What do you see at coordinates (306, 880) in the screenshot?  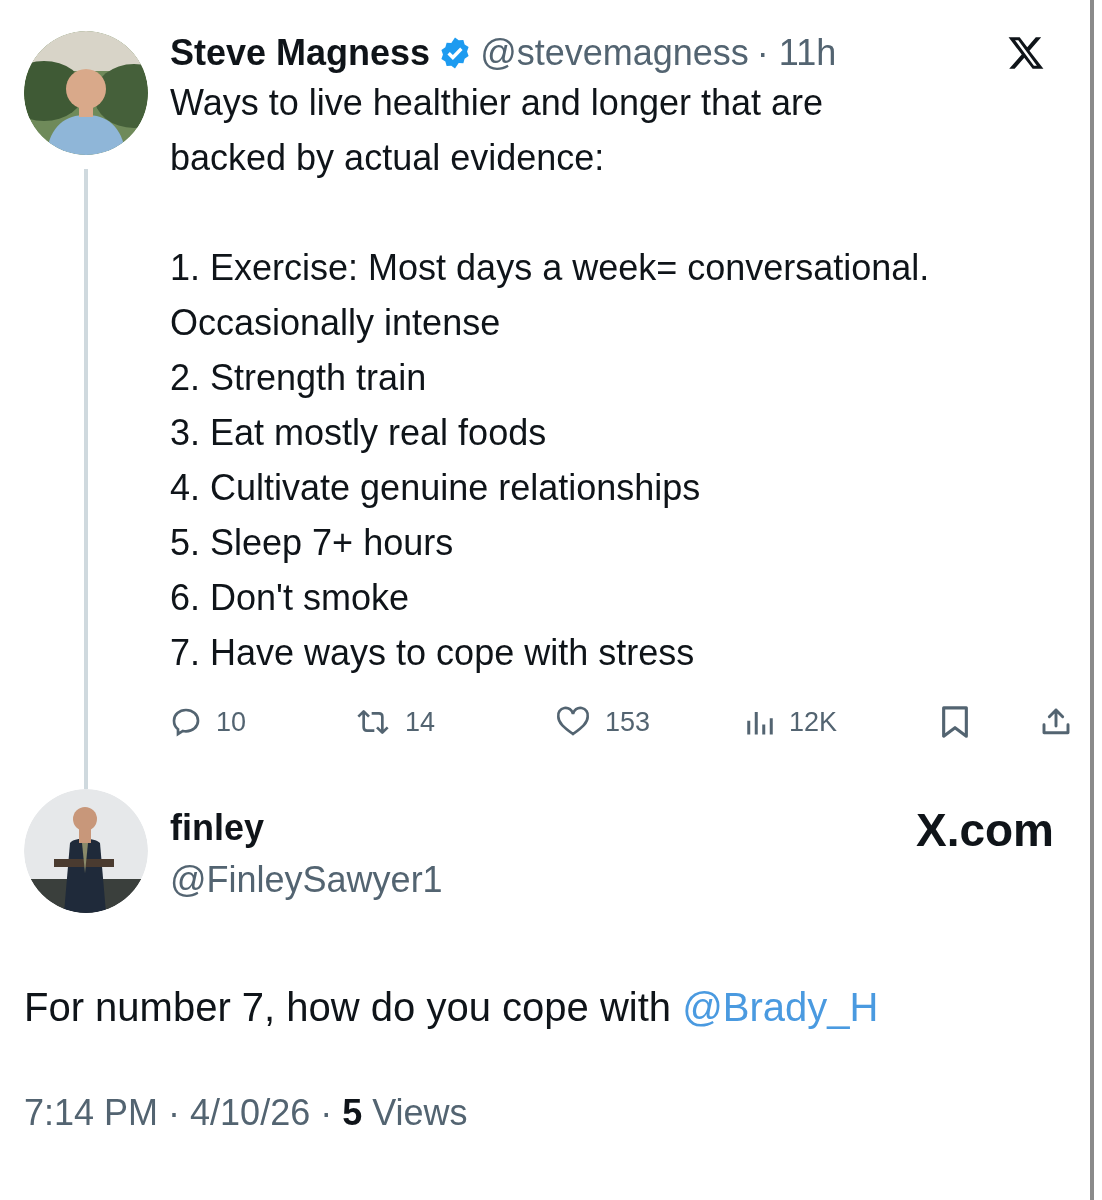 I see `author-handle: @FinleySawyer1` at bounding box center [306, 880].